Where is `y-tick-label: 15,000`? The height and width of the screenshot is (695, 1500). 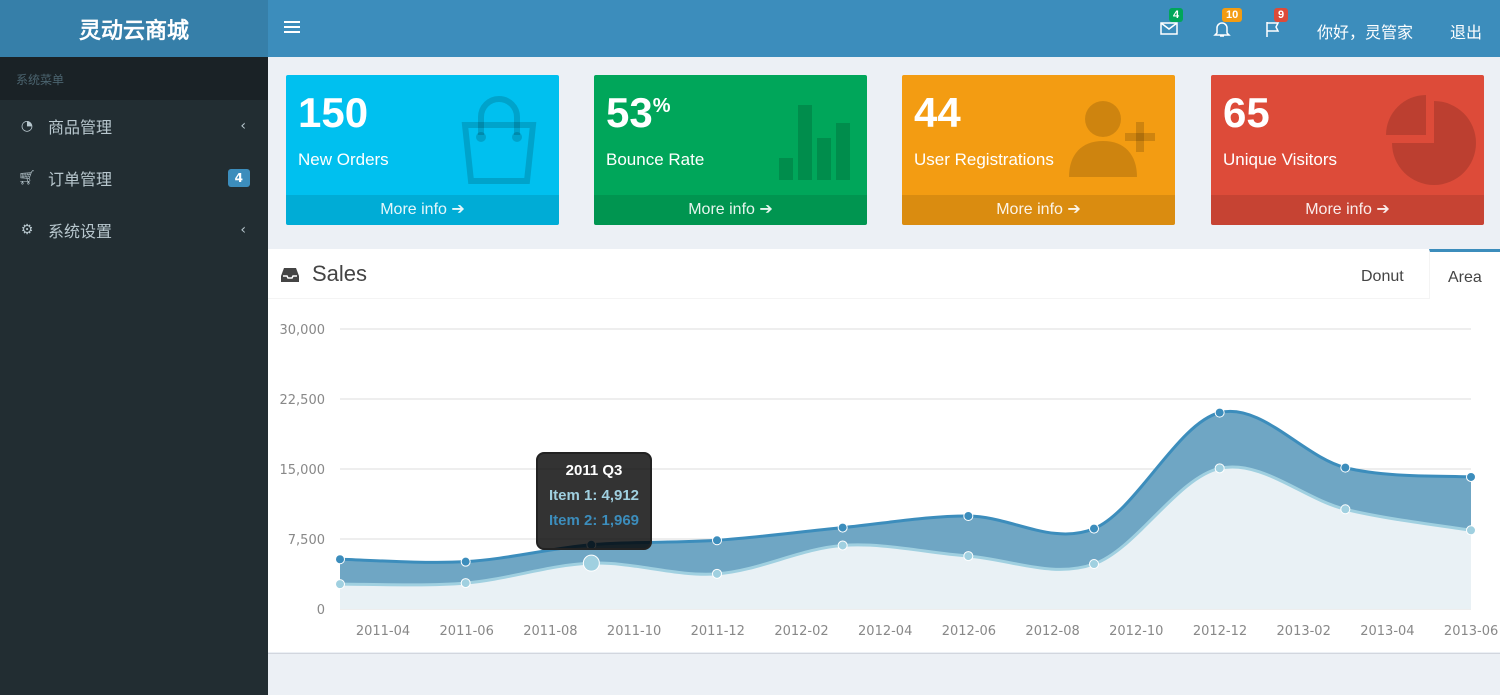 y-tick-label: 15,000 is located at coordinates (303, 470).